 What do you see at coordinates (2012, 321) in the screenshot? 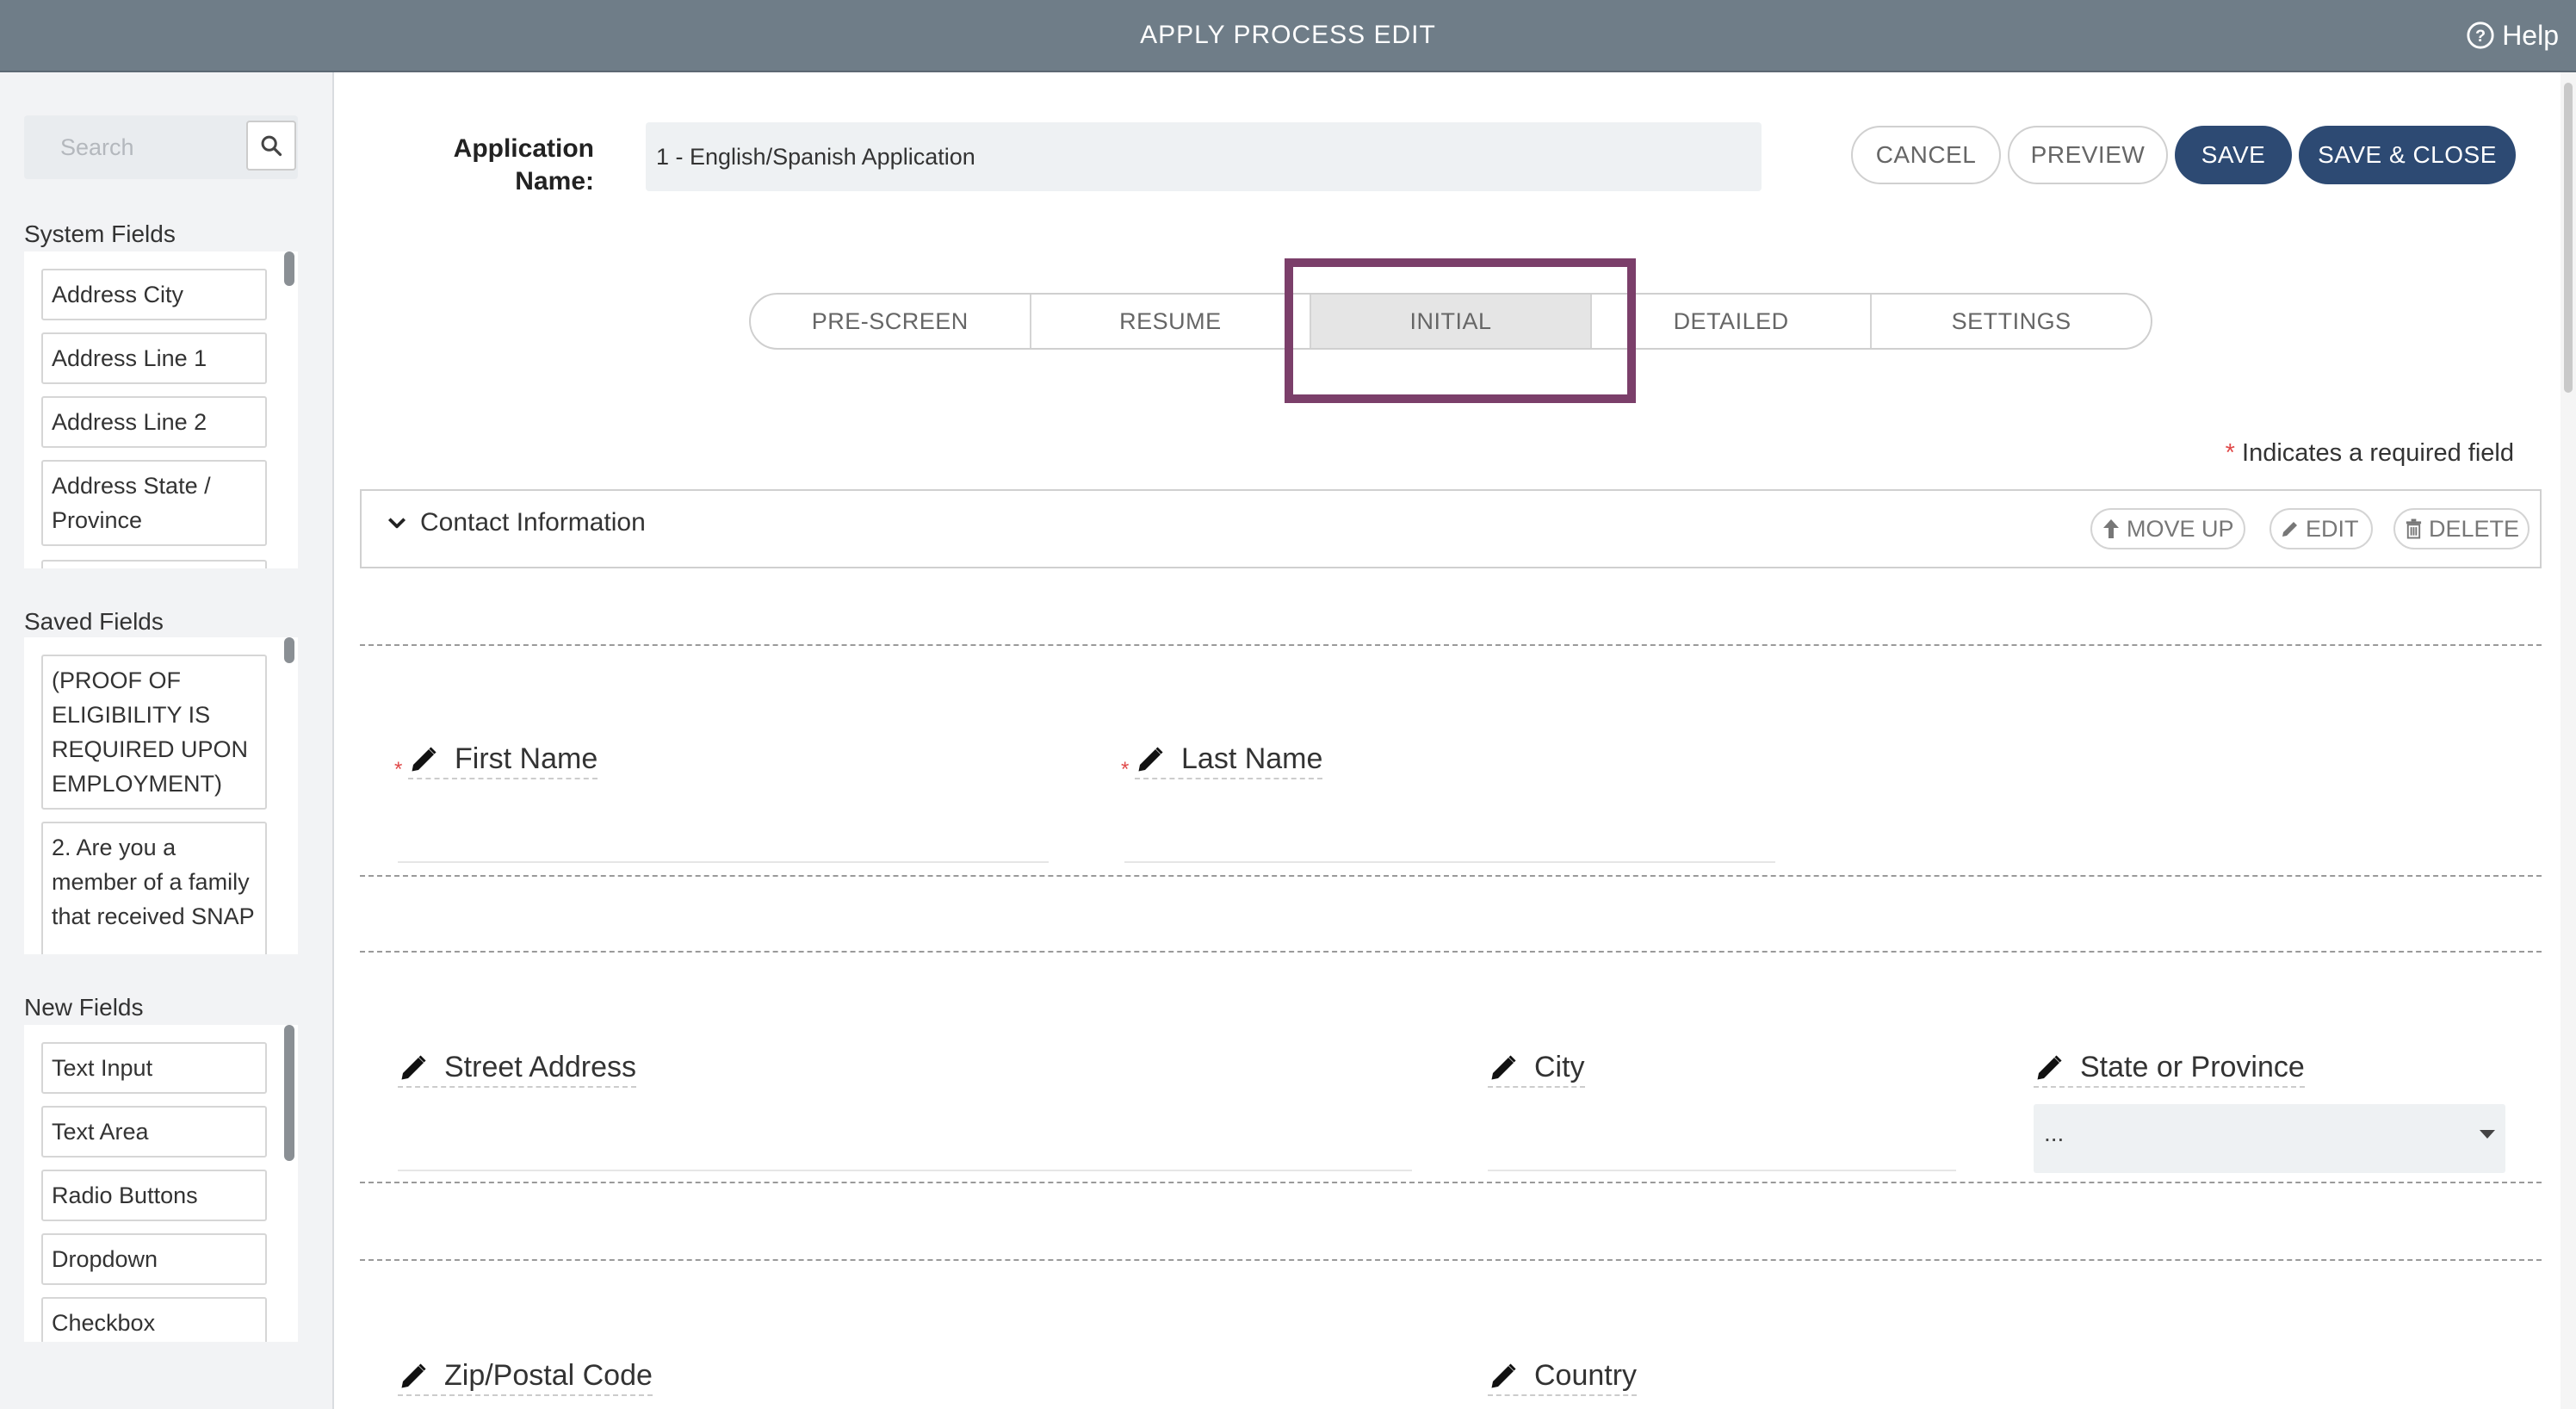
I see `tab-settings: SETTINGS` at bounding box center [2012, 321].